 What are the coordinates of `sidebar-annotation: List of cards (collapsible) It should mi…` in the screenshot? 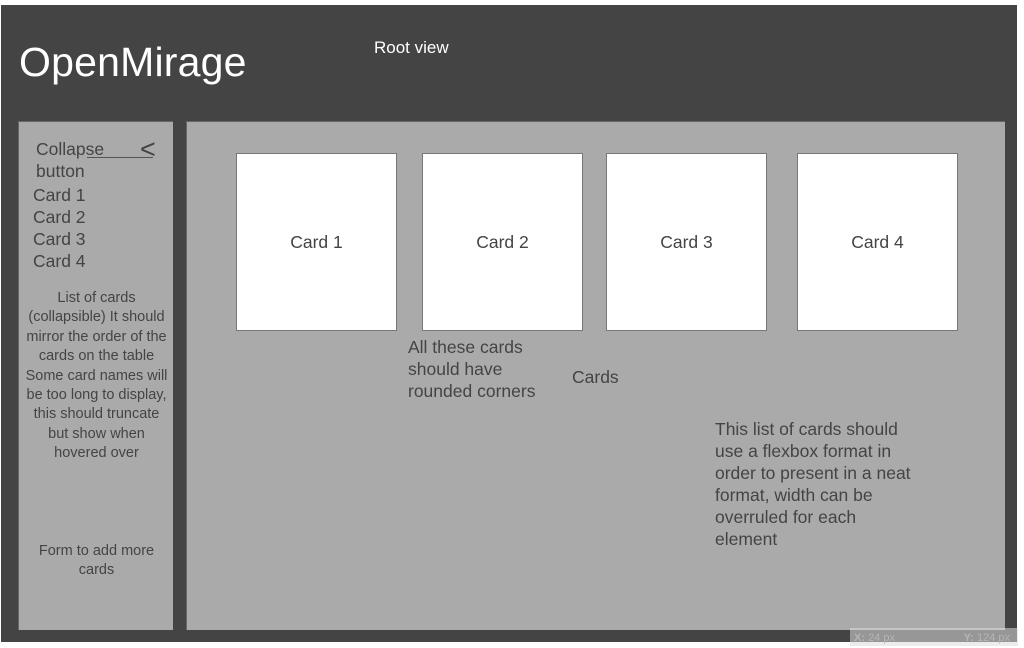 It's located at (96, 376).